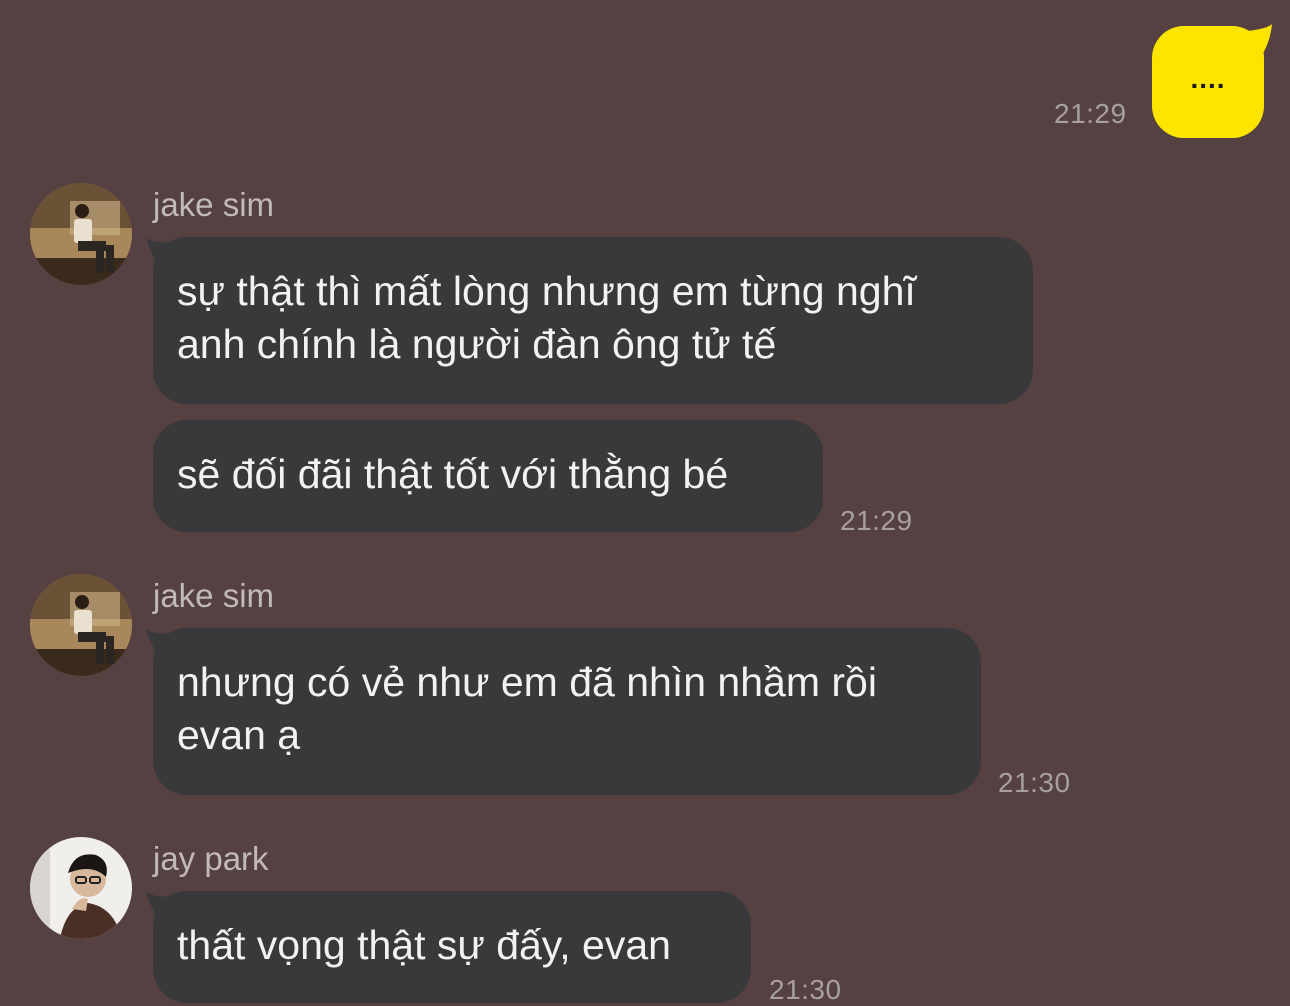 This screenshot has width=1290, height=1006. What do you see at coordinates (211, 858) in the screenshot?
I see `sender-name: jay park` at bounding box center [211, 858].